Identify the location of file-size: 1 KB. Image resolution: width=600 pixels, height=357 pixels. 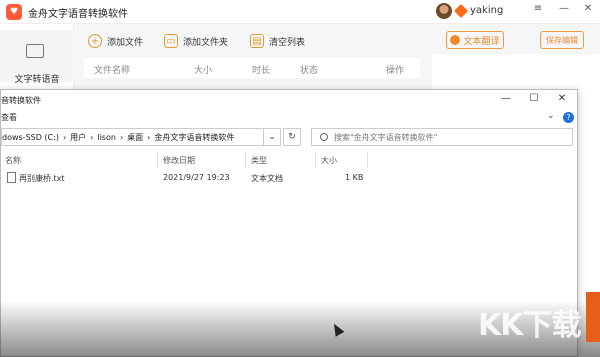
(354, 177).